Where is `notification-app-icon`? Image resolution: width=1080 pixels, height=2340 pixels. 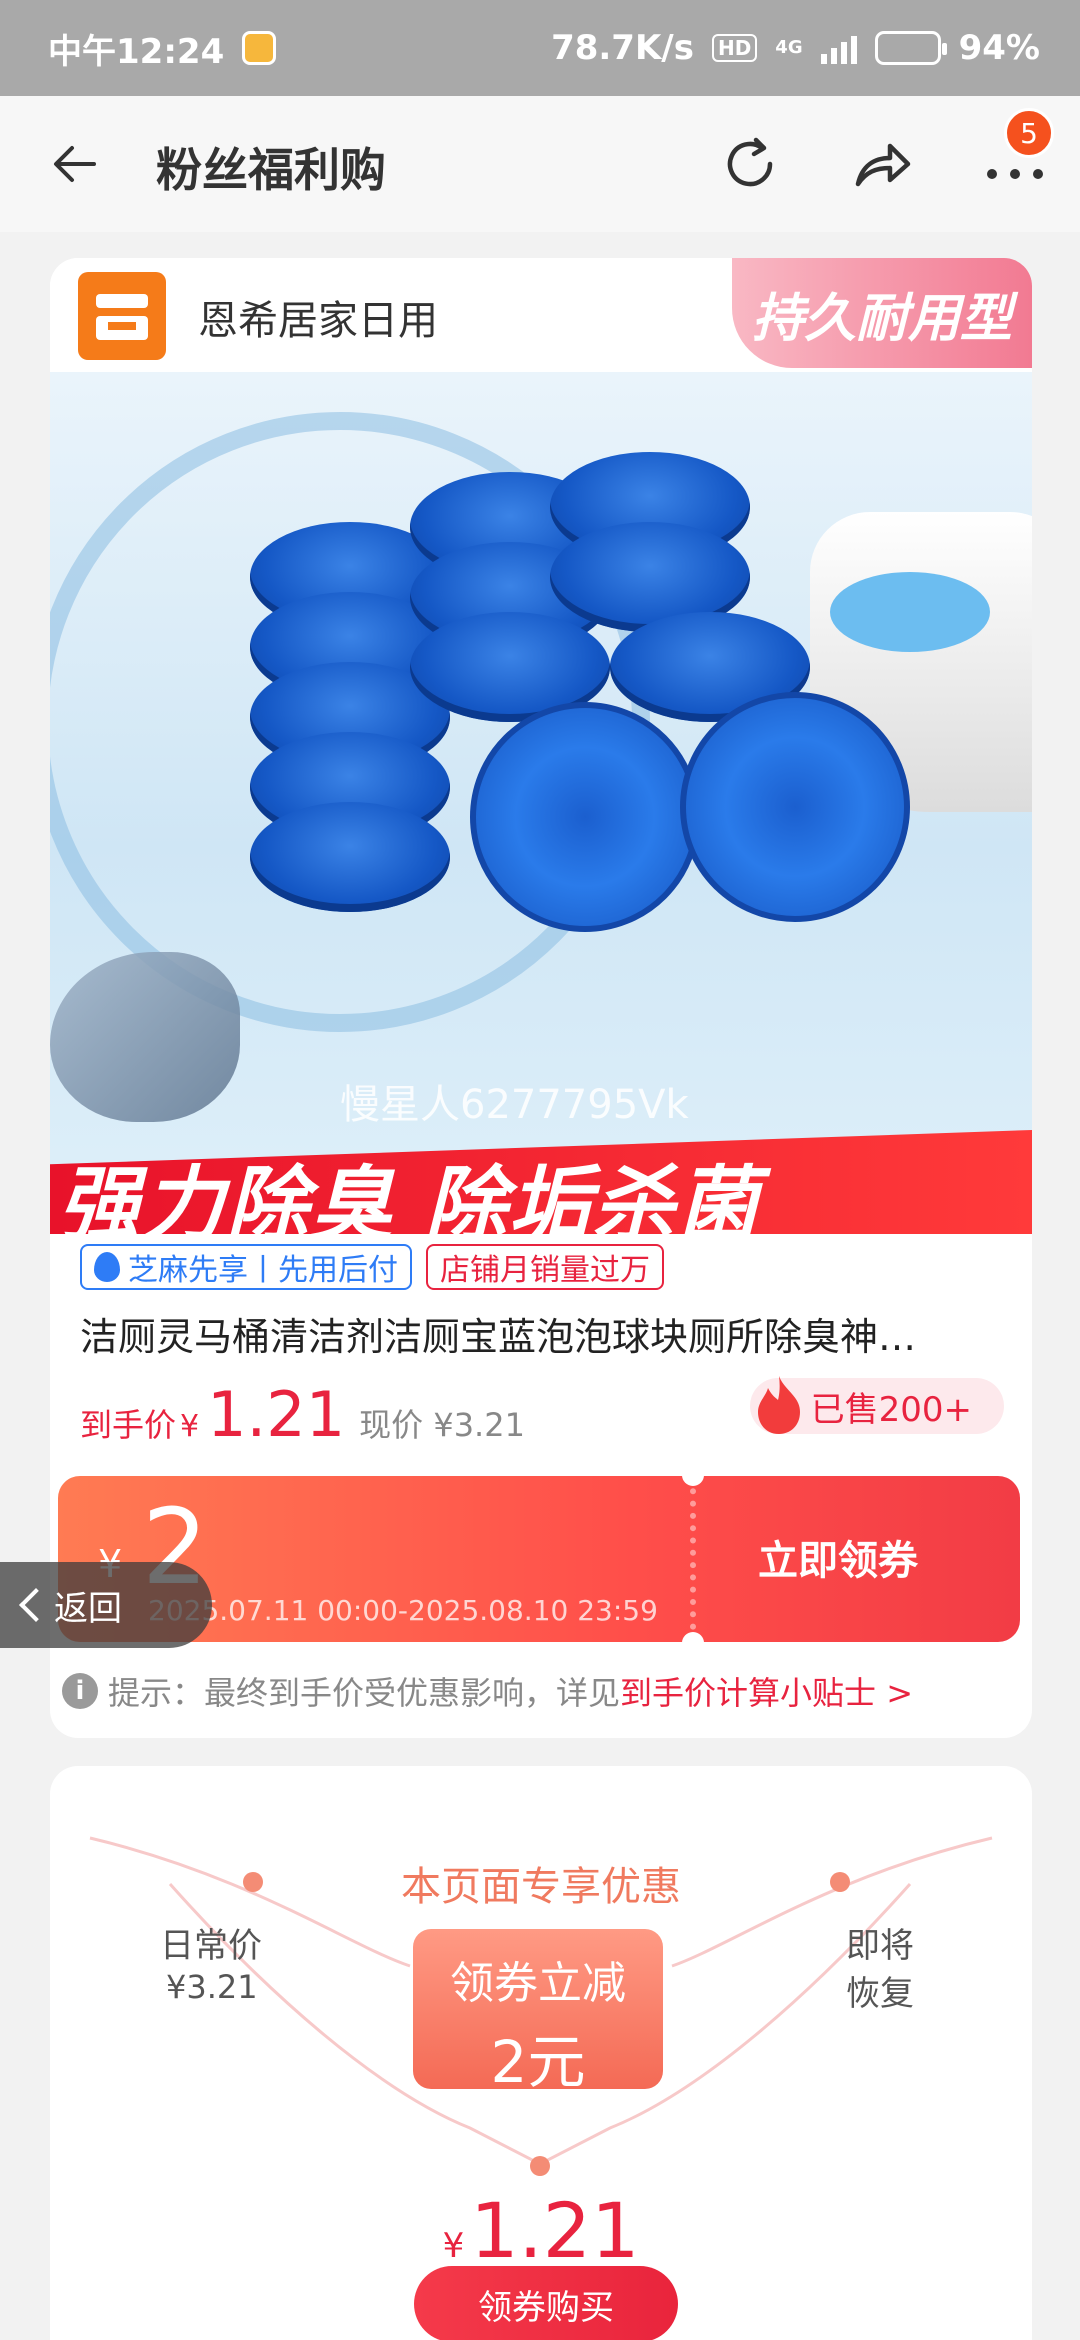 notification-app-icon is located at coordinates (259, 48).